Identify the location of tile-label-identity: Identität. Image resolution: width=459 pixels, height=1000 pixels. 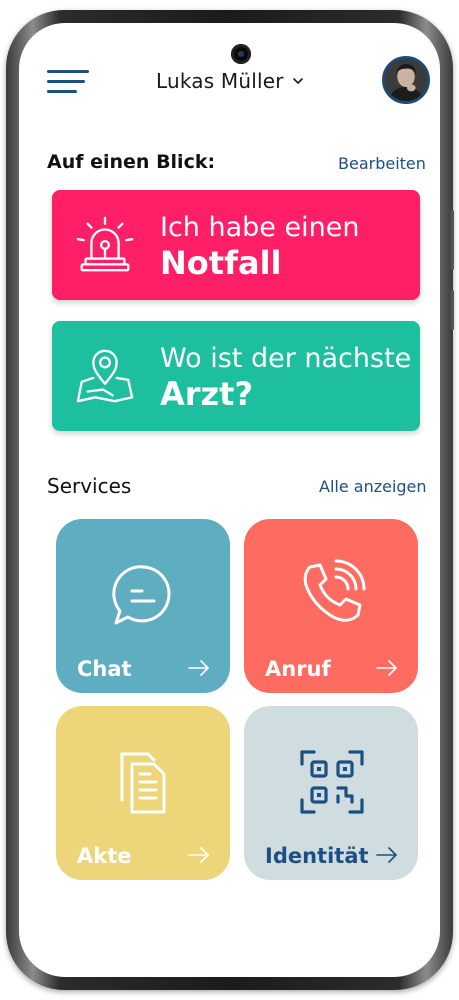
(317, 856).